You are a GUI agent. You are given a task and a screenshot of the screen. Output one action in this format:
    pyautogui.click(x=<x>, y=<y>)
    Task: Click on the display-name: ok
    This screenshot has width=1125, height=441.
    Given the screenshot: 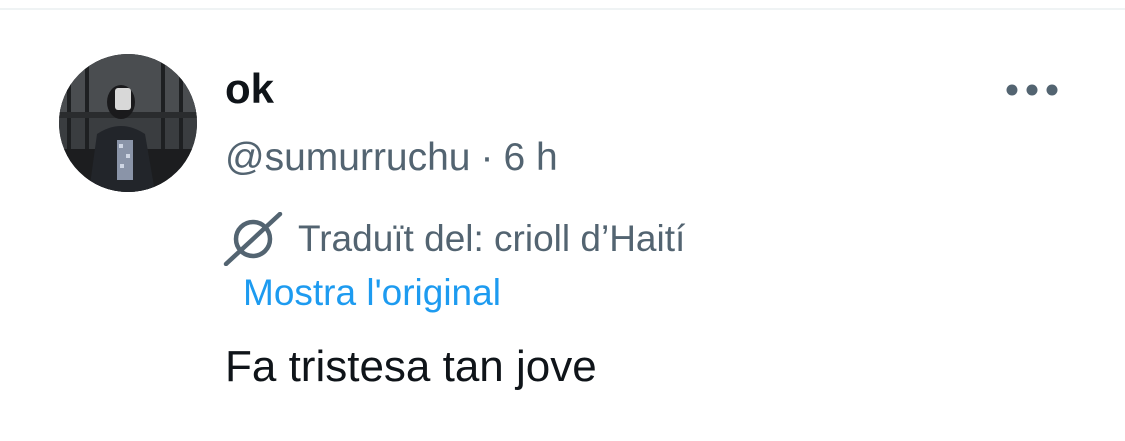 What is the action you would take?
    pyautogui.click(x=249, y=89)
    